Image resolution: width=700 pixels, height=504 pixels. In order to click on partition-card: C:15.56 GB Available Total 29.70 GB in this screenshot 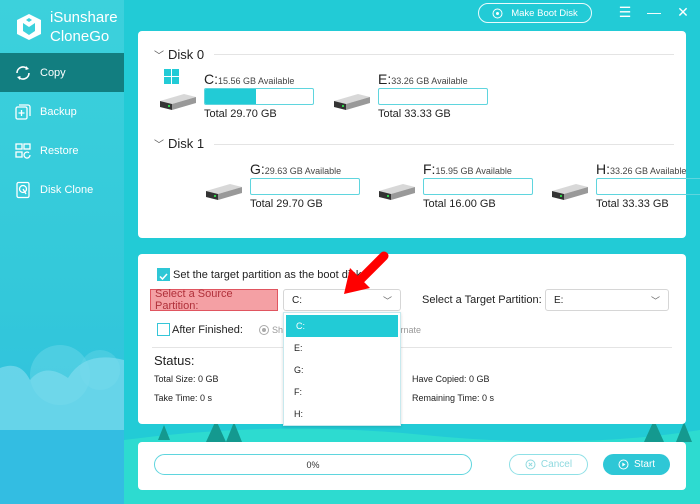, I will do `click(245, 95)`.